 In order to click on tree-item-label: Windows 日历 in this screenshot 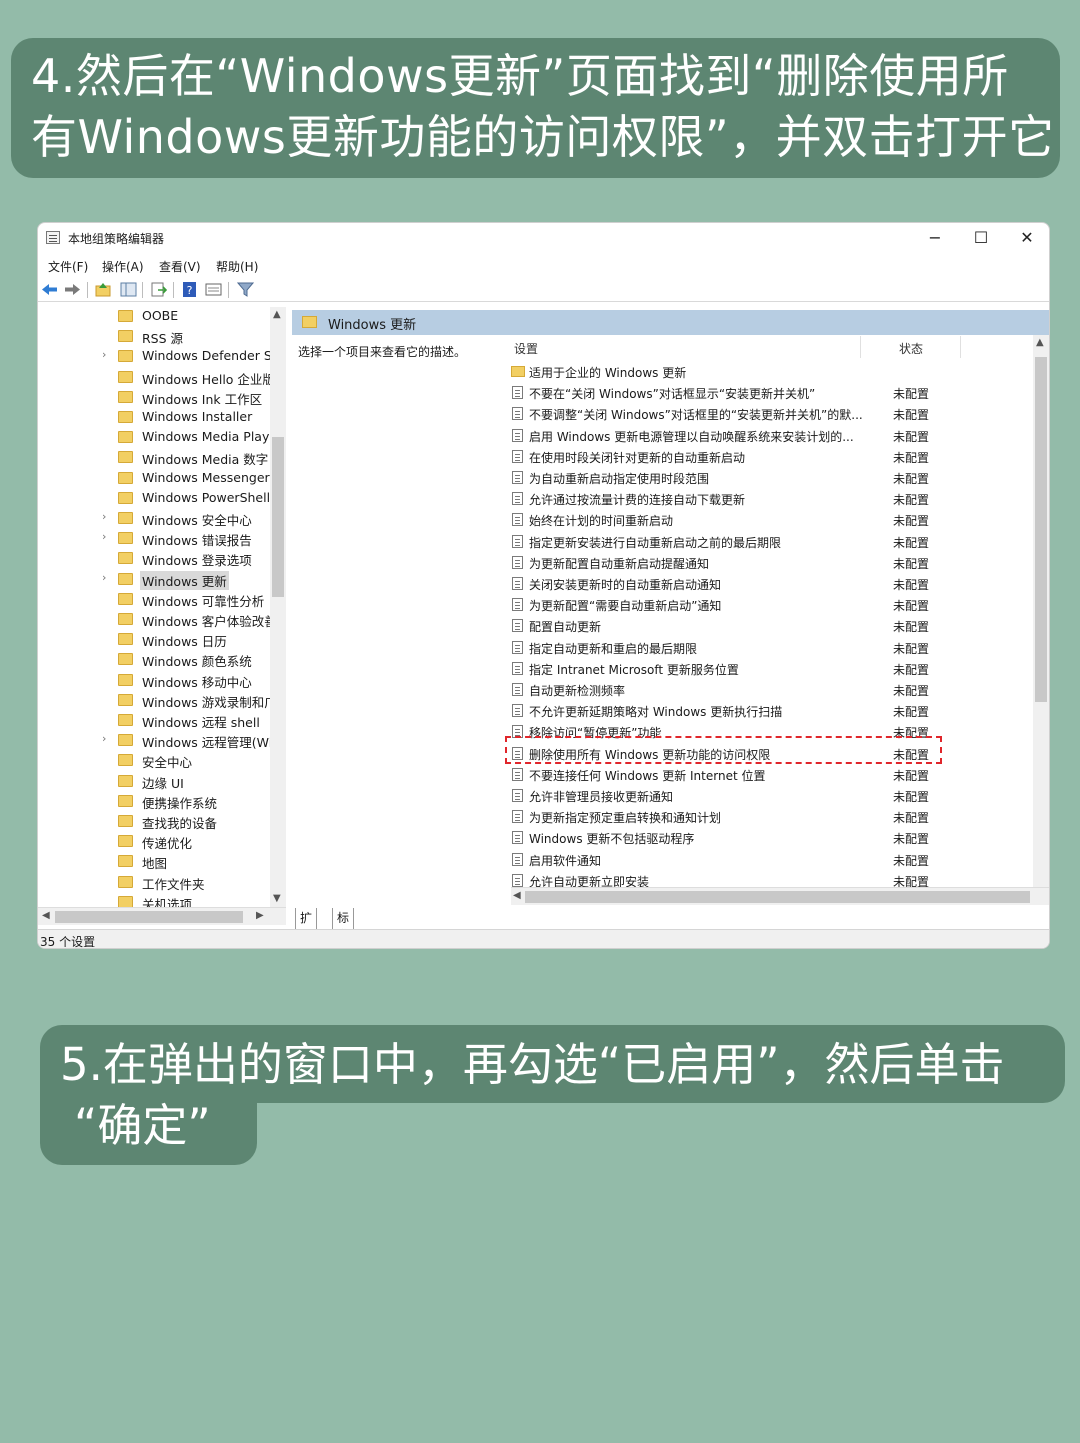, I will do `click(184, 642)`.